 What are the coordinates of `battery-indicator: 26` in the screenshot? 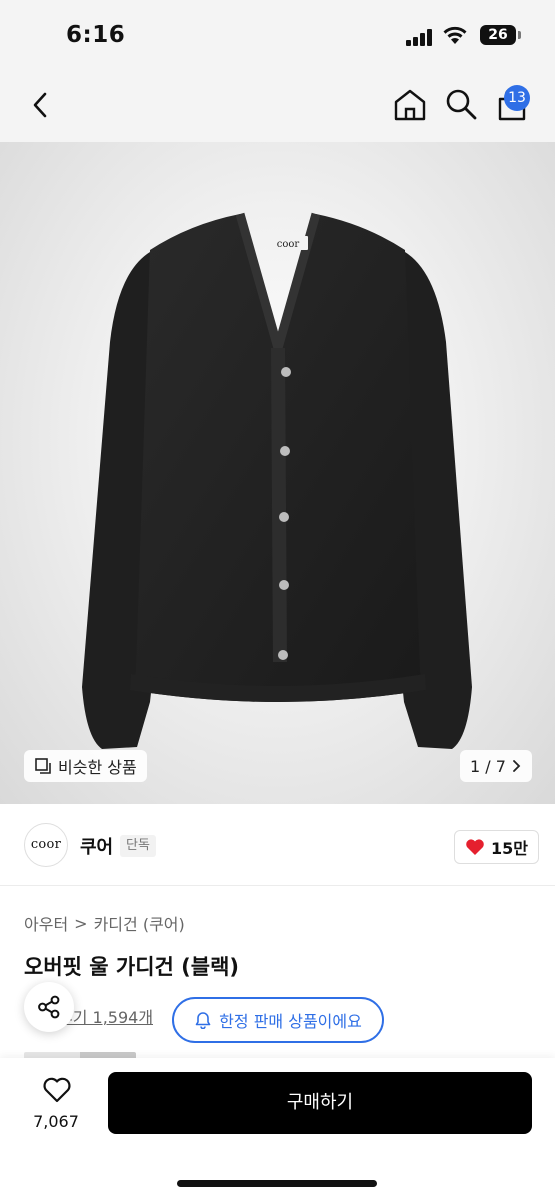 It's located at (498, 35).